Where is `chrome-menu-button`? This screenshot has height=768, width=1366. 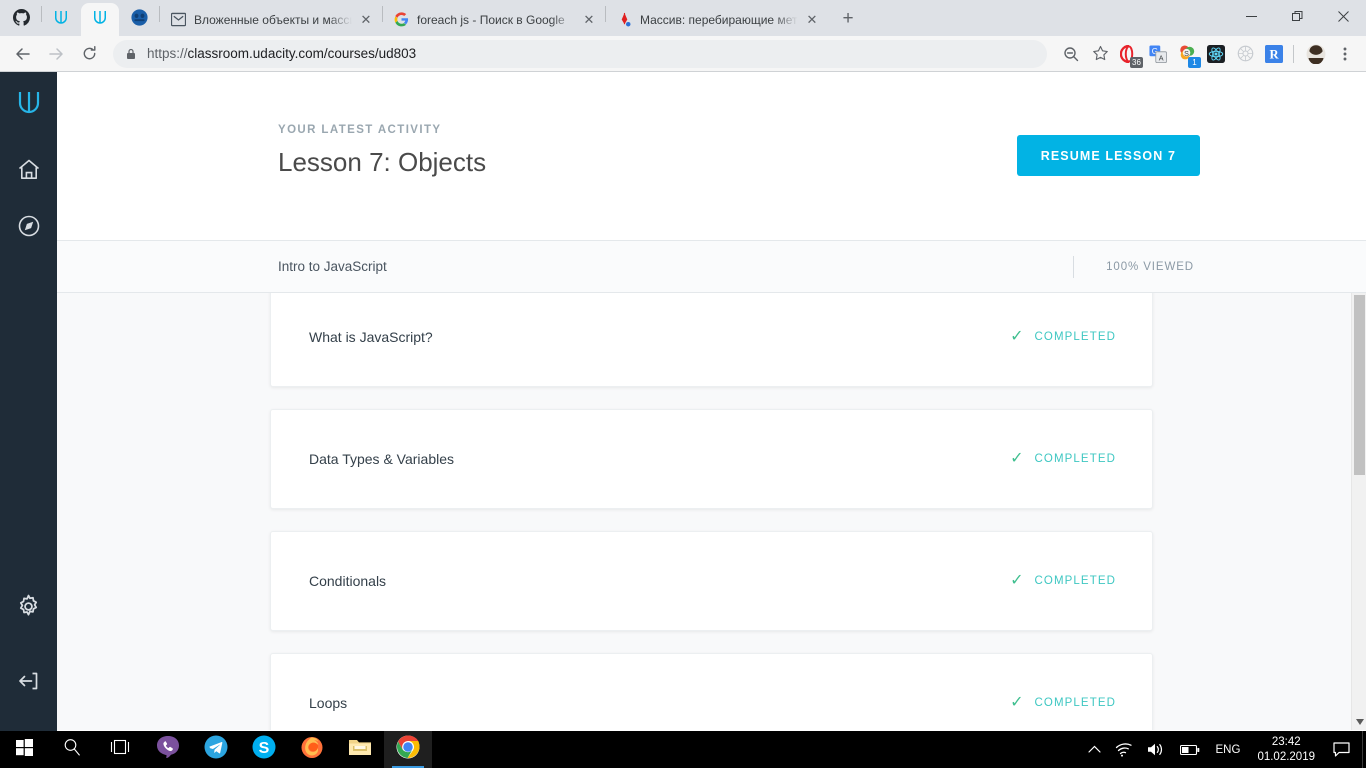 chrome-menu-button is located at coordinates (1345, 54).